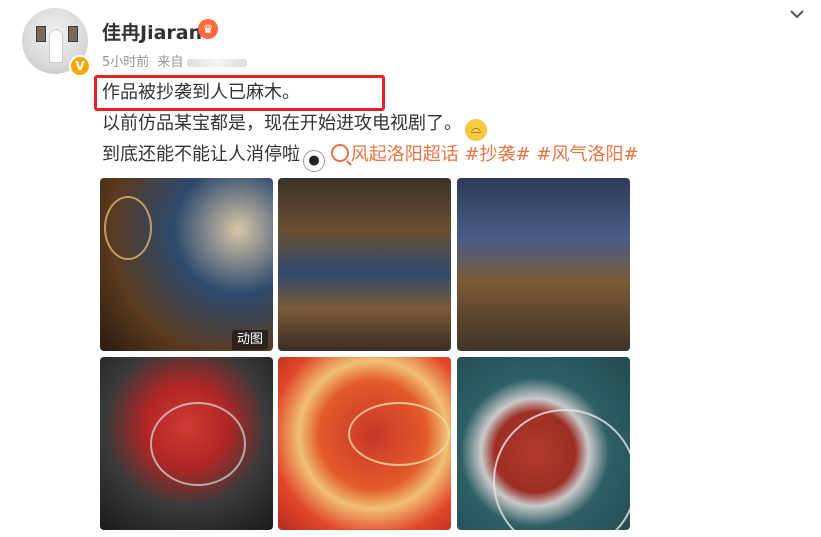 Image resolution: width=821 pixels, height=537 pixels. Describe the element at coordinates (404, 154) in the screenshot. I see `topic-supertopic-label: 风起洛阳超话` at that location.